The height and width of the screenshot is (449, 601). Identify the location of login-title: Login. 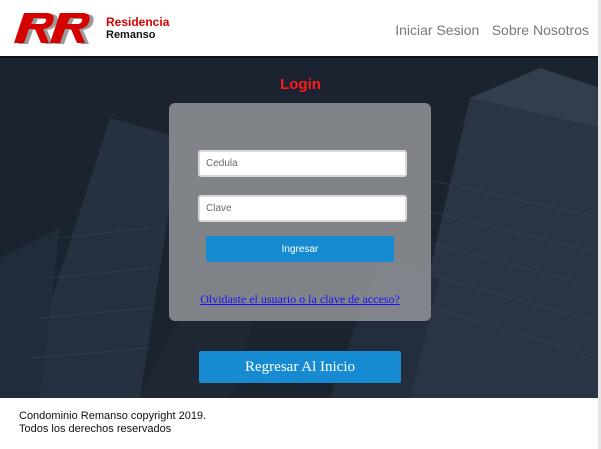
(300, 84).